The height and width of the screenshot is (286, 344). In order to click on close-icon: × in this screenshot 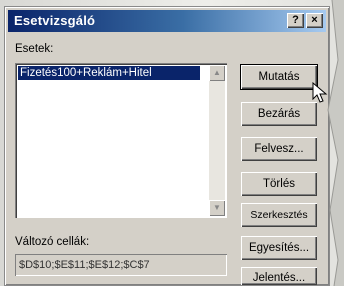, I will do `click(314, 20)`.